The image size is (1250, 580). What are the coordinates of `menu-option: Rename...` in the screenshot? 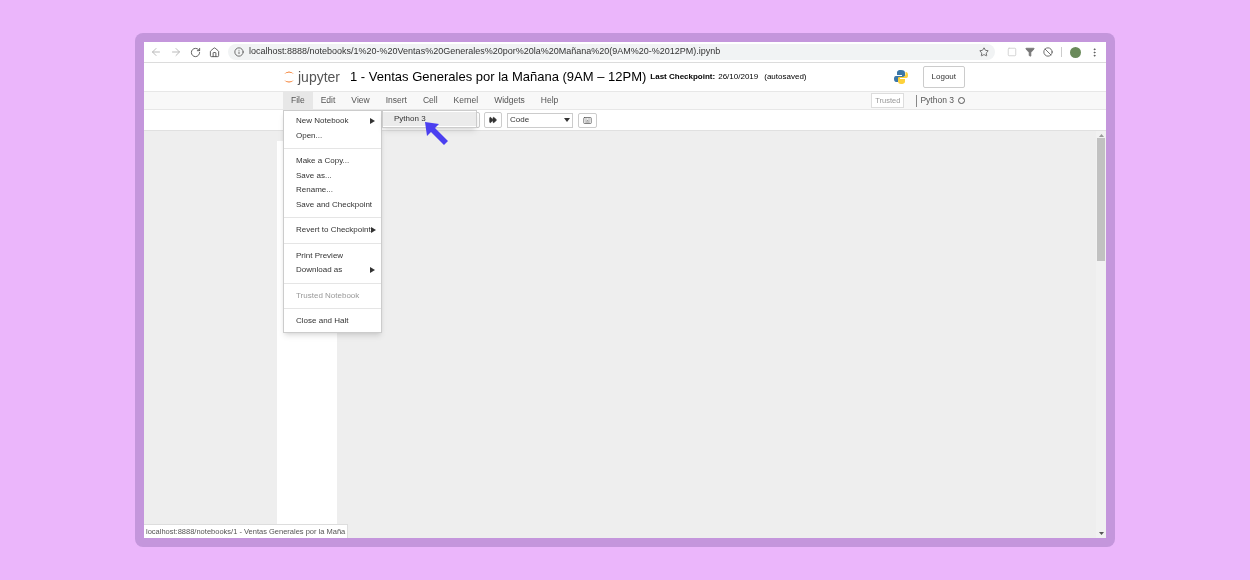 It's located at (332, 190).